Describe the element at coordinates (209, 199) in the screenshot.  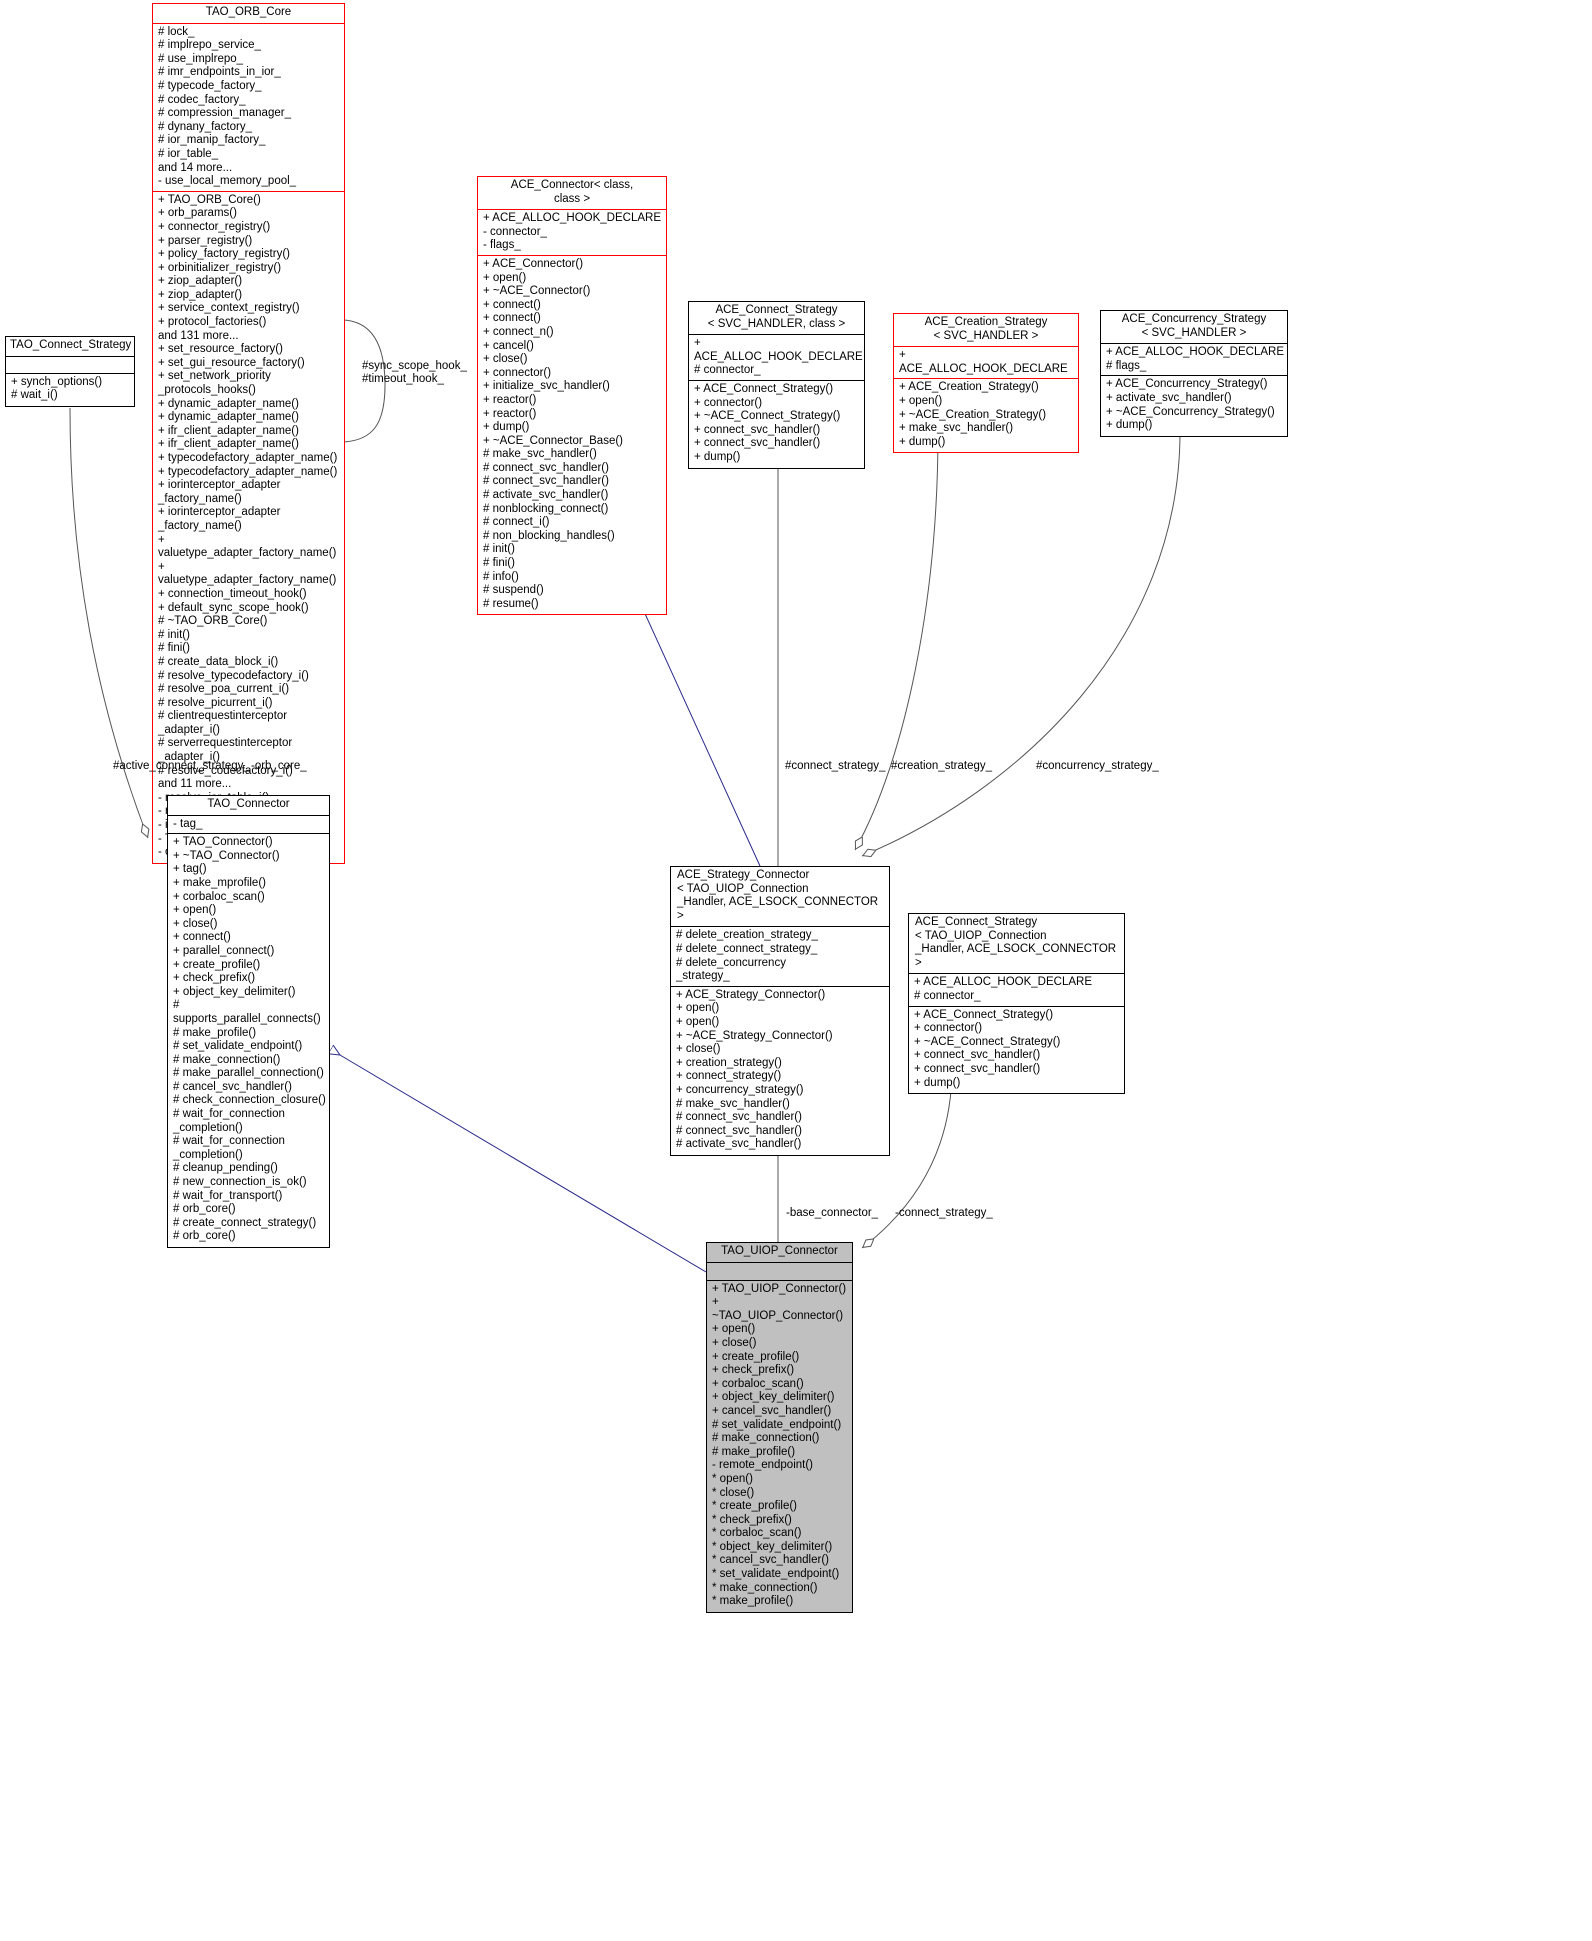
I see `operation-row: + TAO_ORB_Core()` at that location.